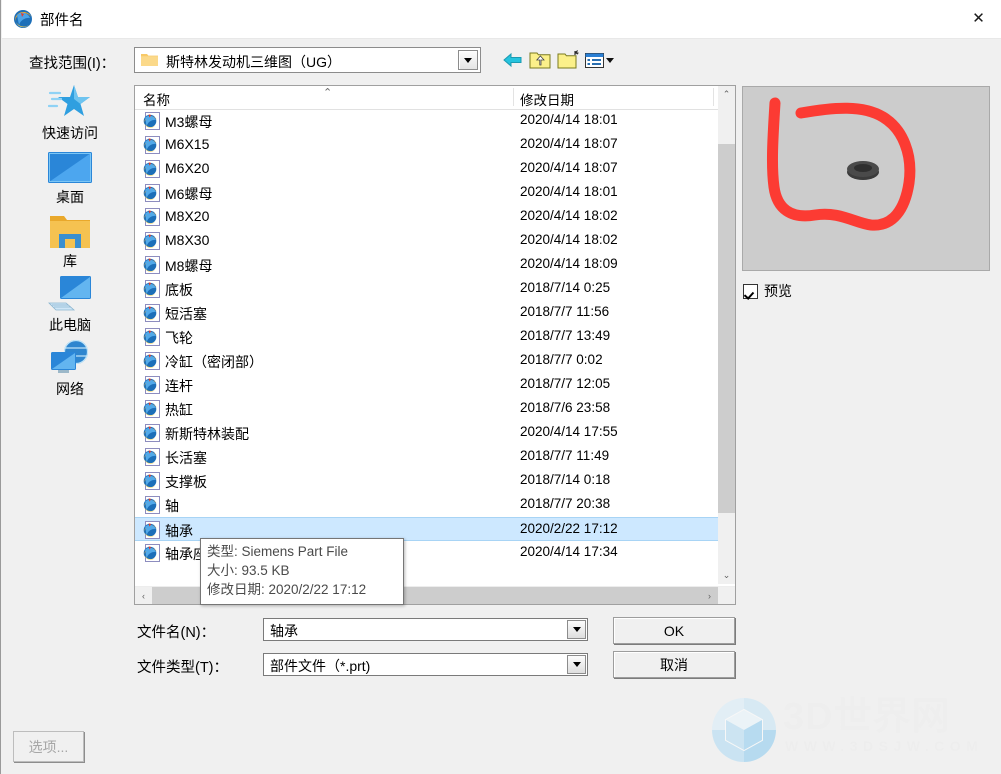 The image size is (1001, 774). What do you see at coordinates (426, 481) in the screenshot?
I see `table-row: 支撑板 2018/7/14 0:18` at bounding box center [426, 481].